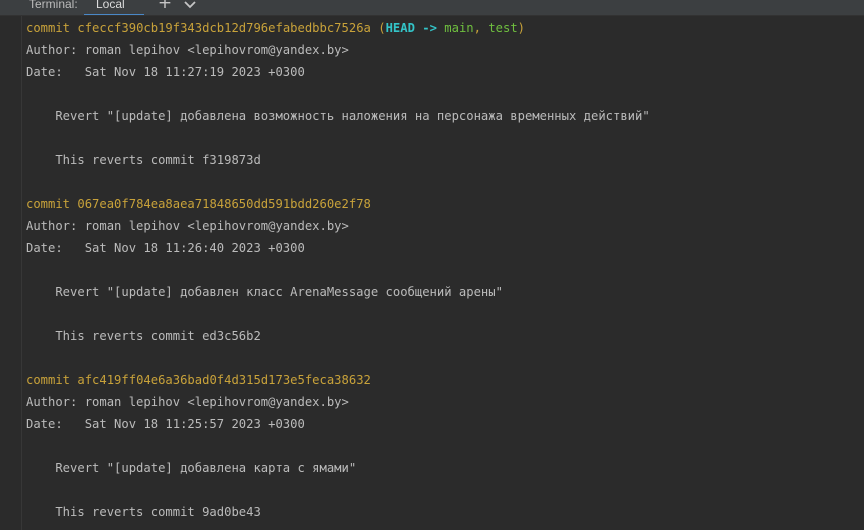 Image resolution: width=864 pixels, height=530 pixels. I want to click on refs-open: (, so click(378, 28).